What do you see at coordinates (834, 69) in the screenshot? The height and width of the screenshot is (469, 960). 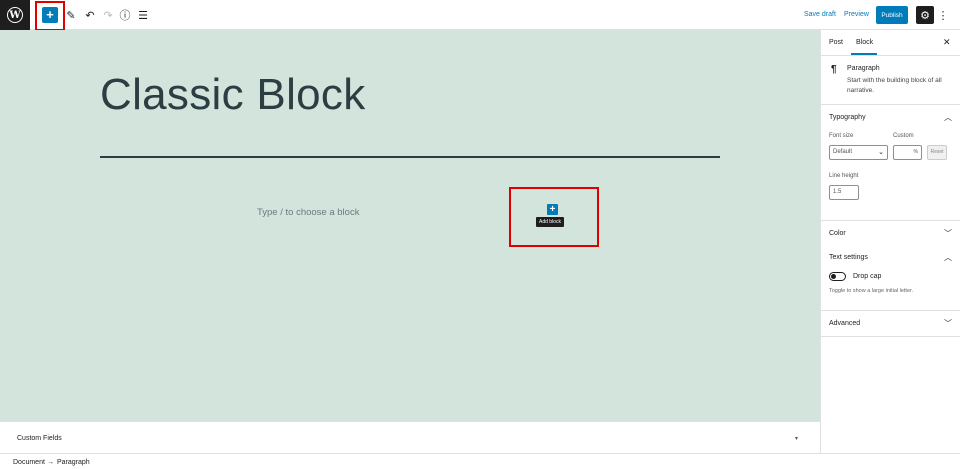 I see `paragraph-icon: ¶` at bounding box center [834, 69].